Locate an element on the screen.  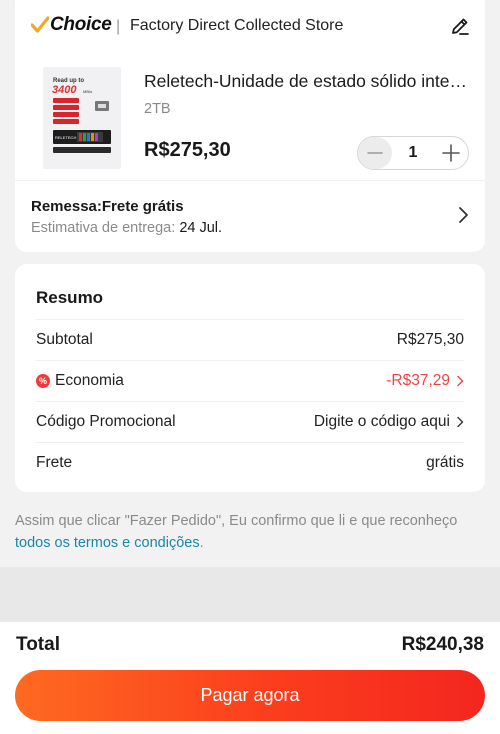
image-speed-unit: MB/s is located at coordinates (87, 91).